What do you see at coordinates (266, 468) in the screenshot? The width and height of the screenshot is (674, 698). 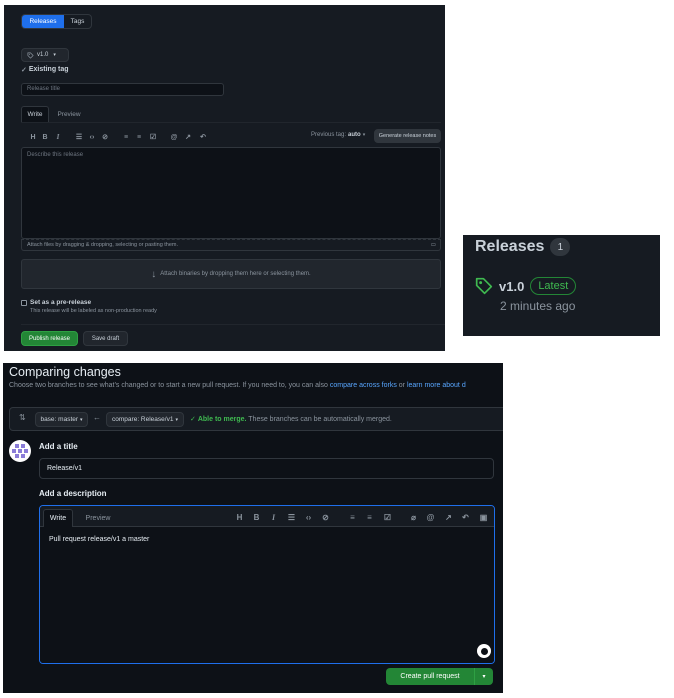 I see `pr-title-input: Release/v1` at bounding box center [266, 468].